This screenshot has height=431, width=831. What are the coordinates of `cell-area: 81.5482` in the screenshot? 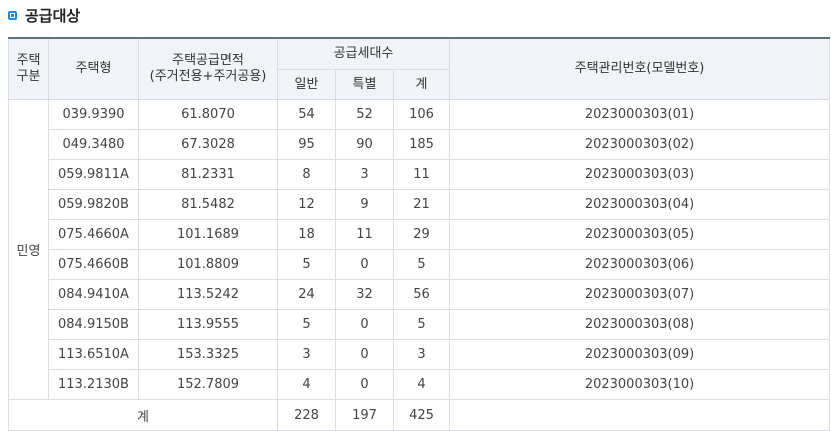 It's located at (208, 204).